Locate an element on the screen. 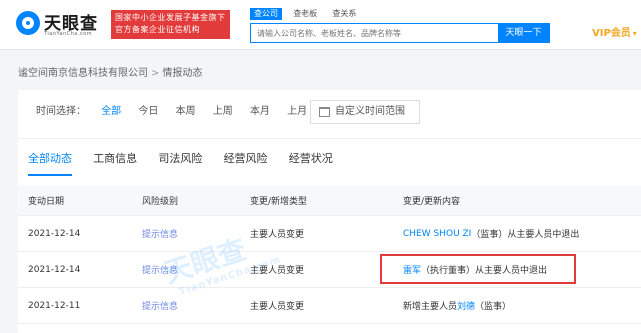  tab-operational-status: 经营状况 is located at coordinates (311, 163).